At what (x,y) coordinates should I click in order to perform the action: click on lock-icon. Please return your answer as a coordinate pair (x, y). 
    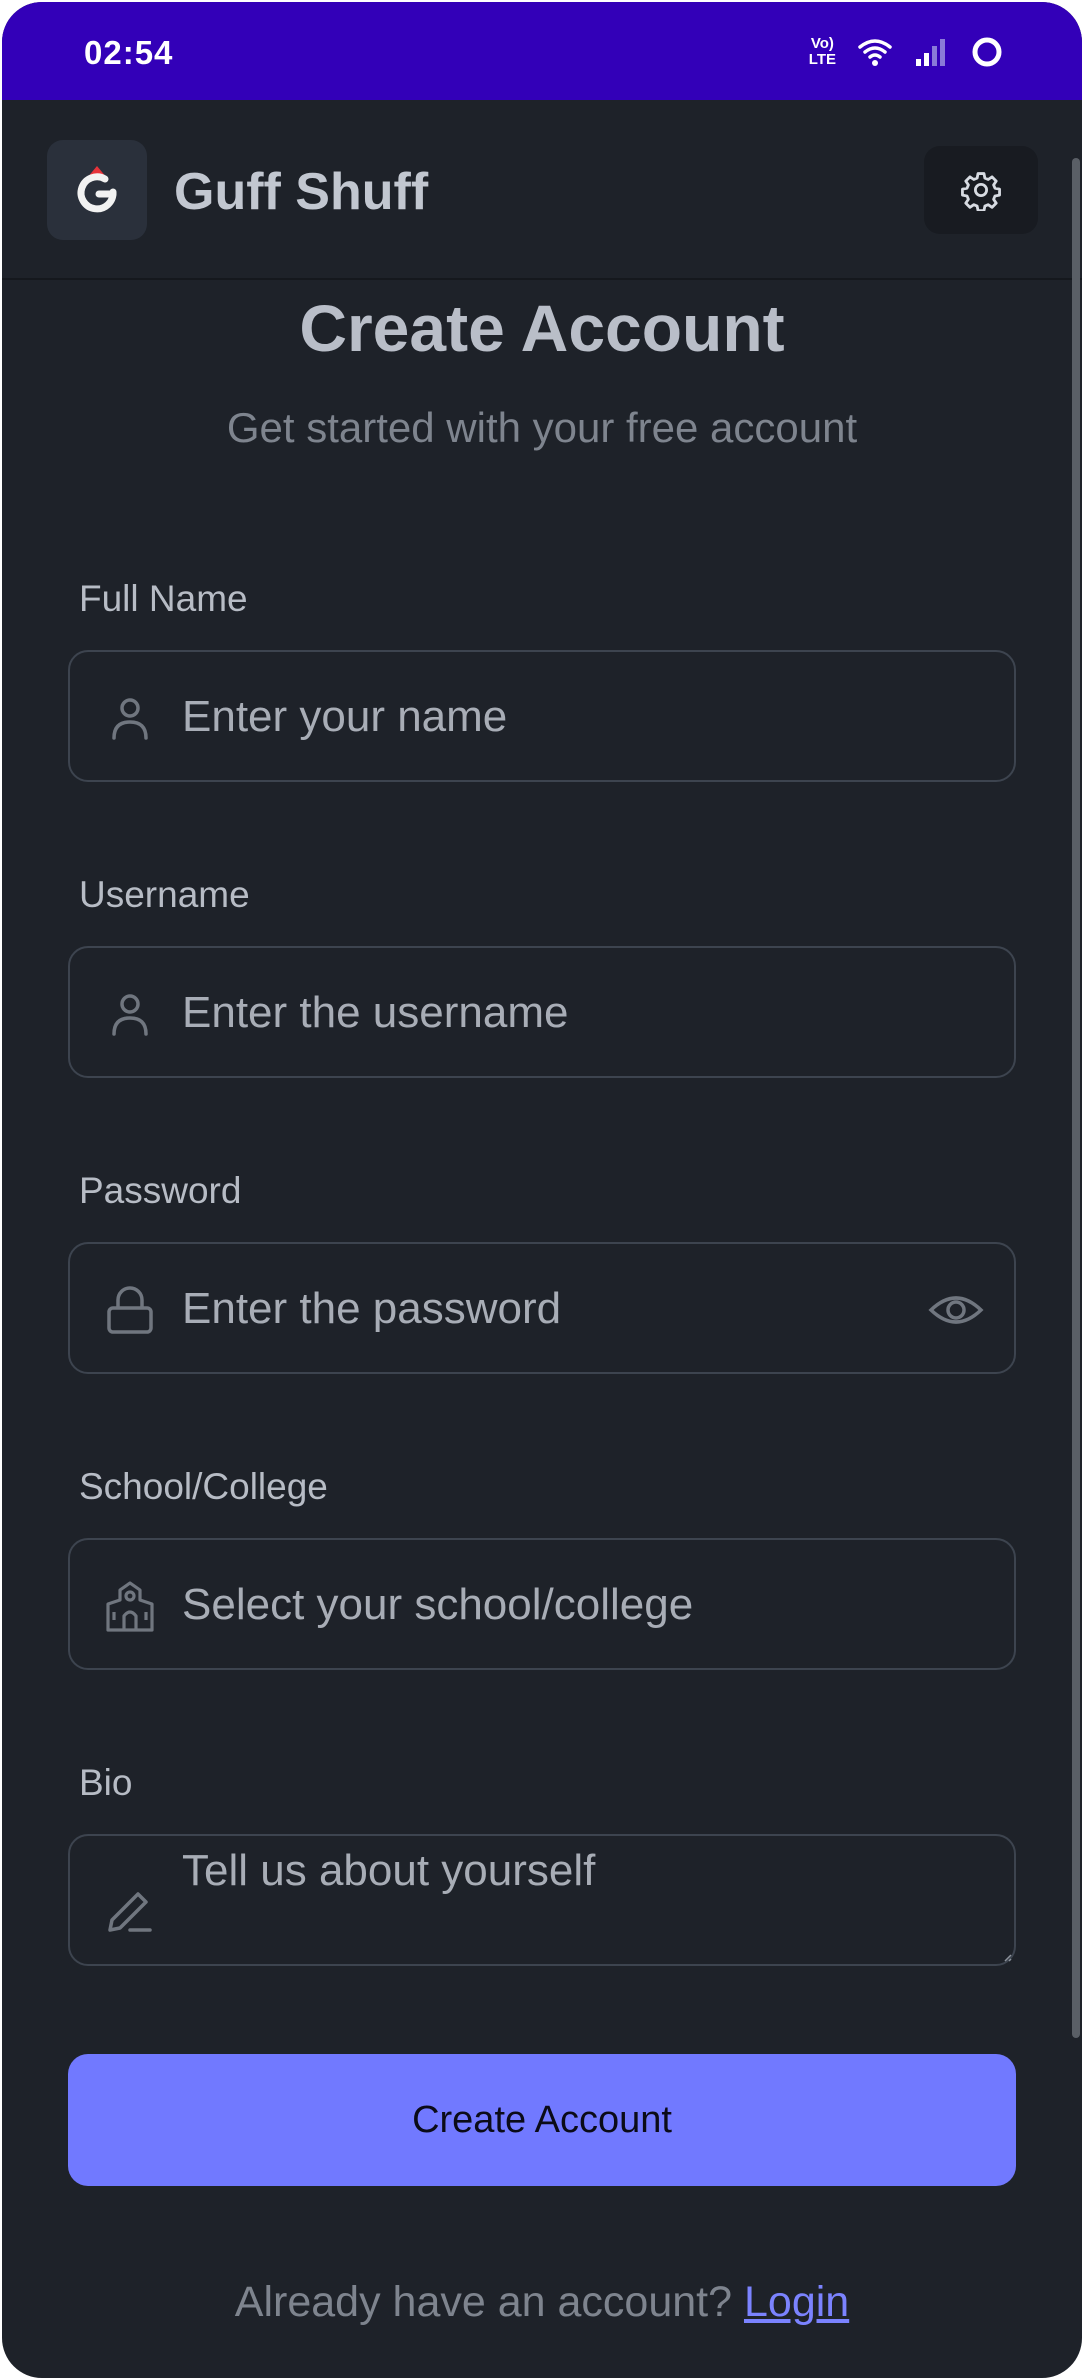
    Looking at the image, I should click on (130, 1310).